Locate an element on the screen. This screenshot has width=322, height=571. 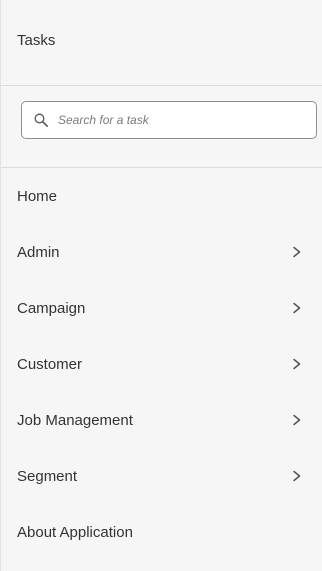
menu-item-customer: Customer is located at coordinates (161, 364).